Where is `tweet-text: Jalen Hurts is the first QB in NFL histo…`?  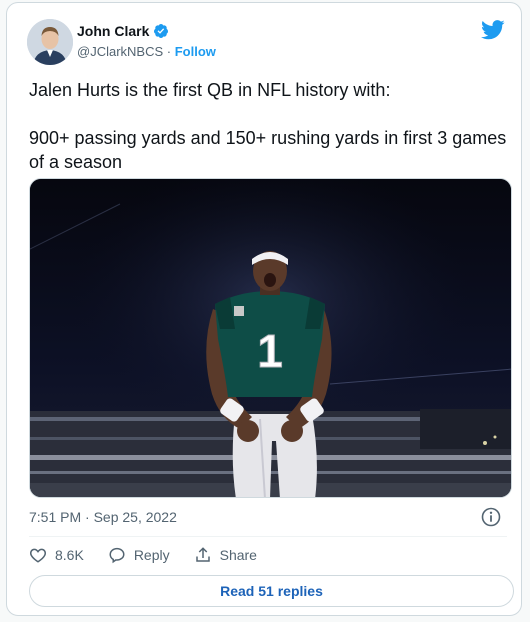 tweet-text: Jalen Hurts is the first QB in NFL histo… is located at coordinates (268, 126).